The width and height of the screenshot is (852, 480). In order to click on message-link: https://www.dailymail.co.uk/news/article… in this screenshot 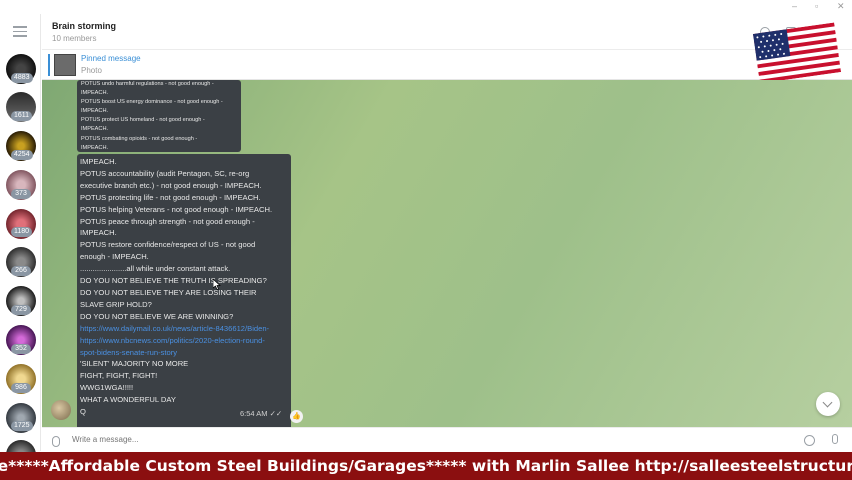, I will do `click(184, 329)`.